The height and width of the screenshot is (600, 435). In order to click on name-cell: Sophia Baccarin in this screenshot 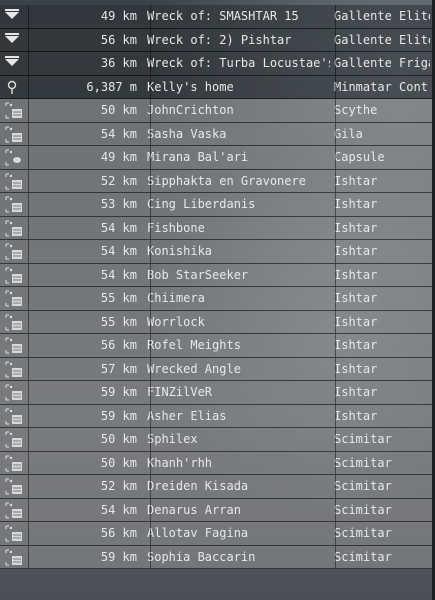, I will do `click(201, 556)`.